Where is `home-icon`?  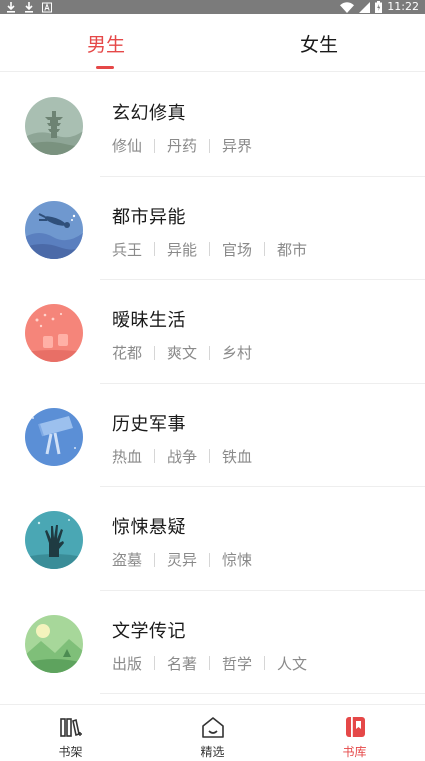
home-icon is located at coordinates (212, 727).